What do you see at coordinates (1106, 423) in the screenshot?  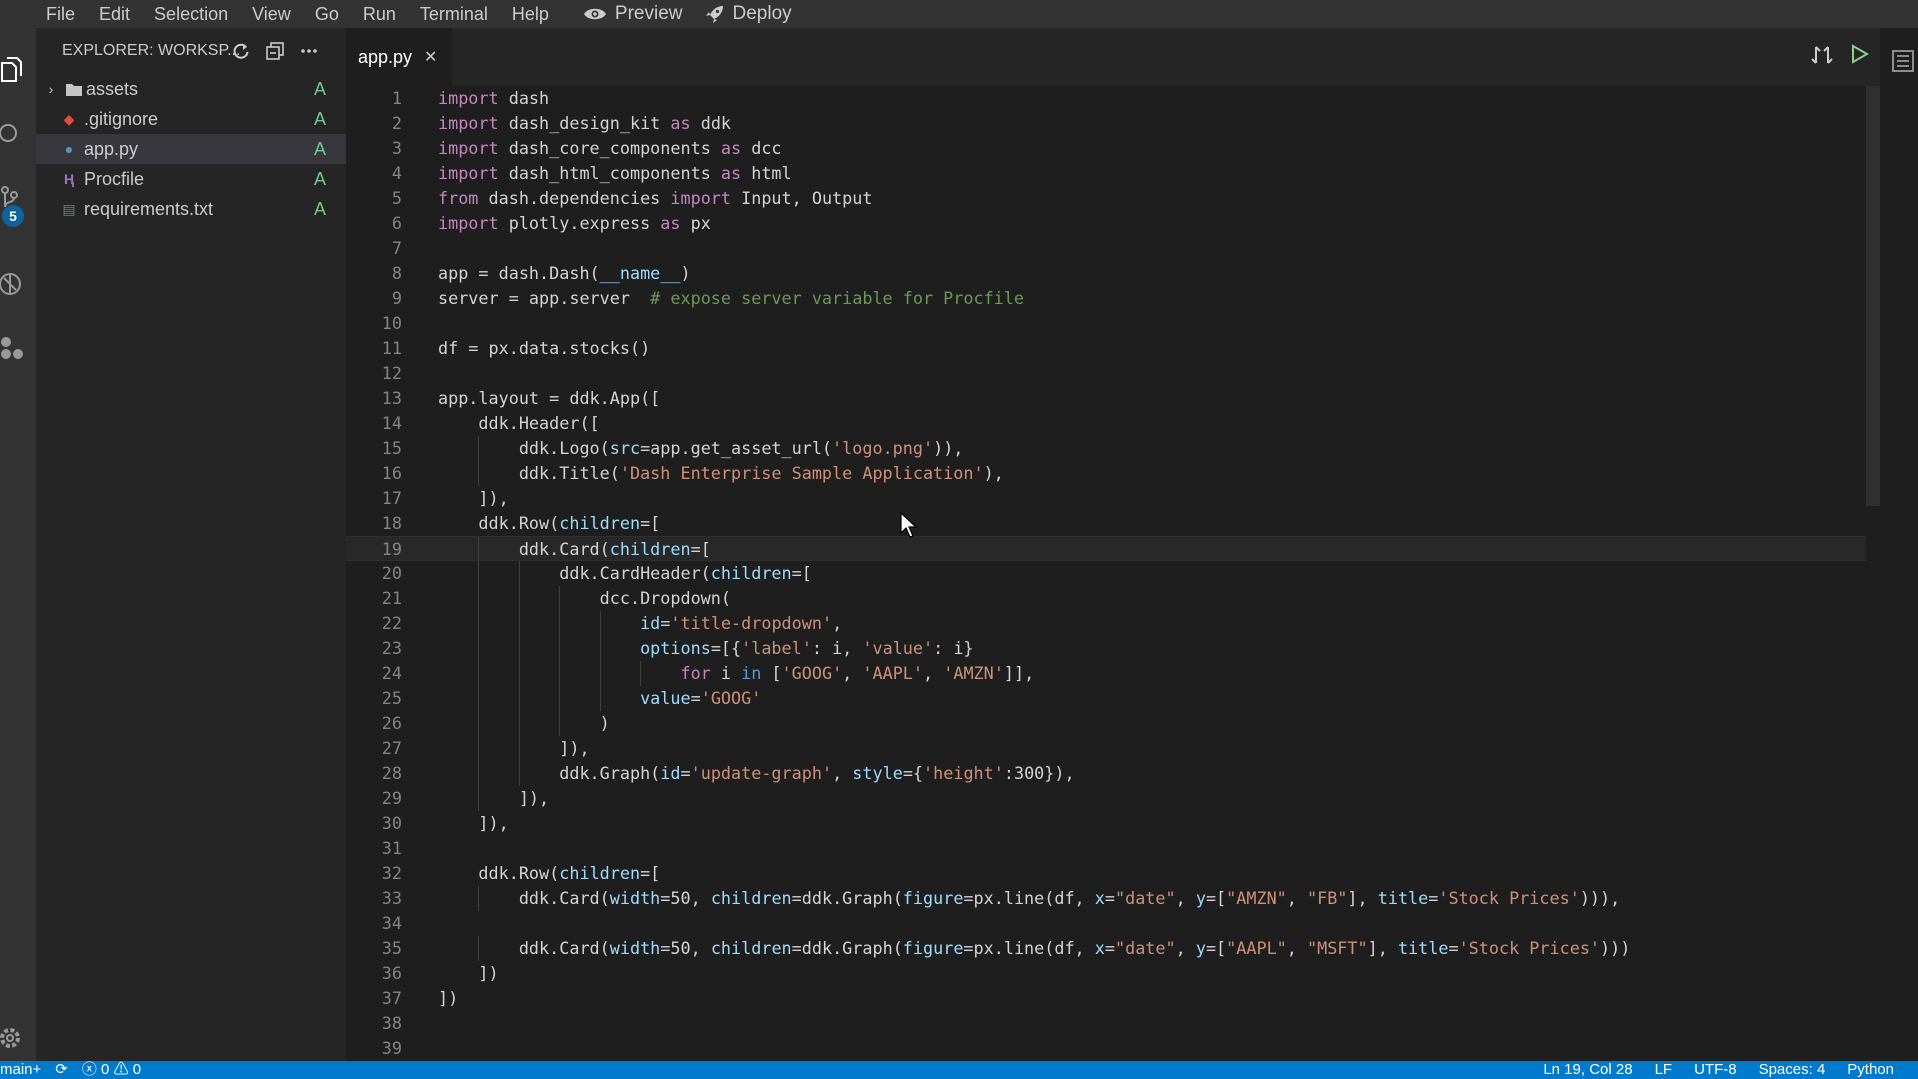 I see `code-line: 14 ddk.Header([` at bounding box center [1106, 423].